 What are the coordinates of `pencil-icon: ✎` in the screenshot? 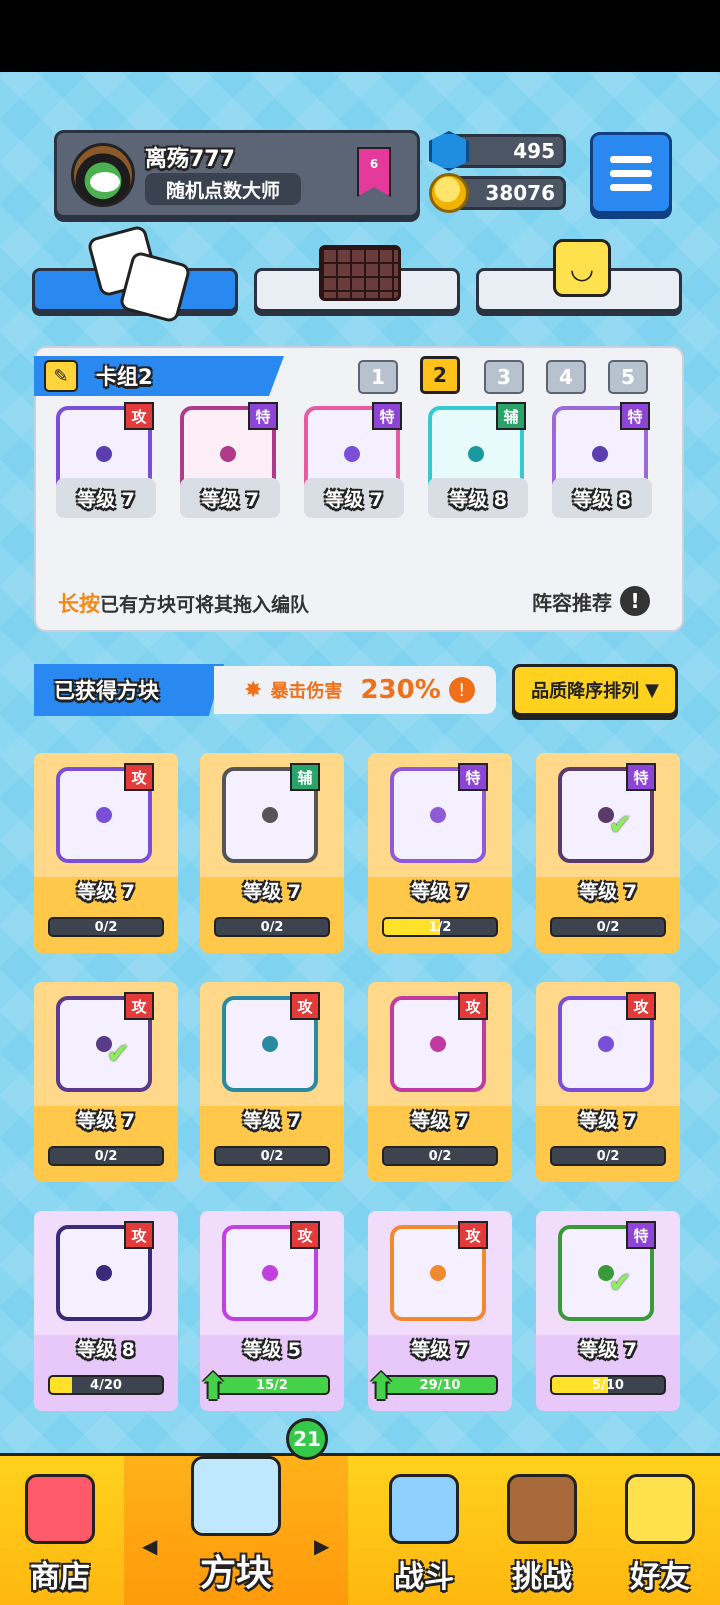 It's located at (61, 376).